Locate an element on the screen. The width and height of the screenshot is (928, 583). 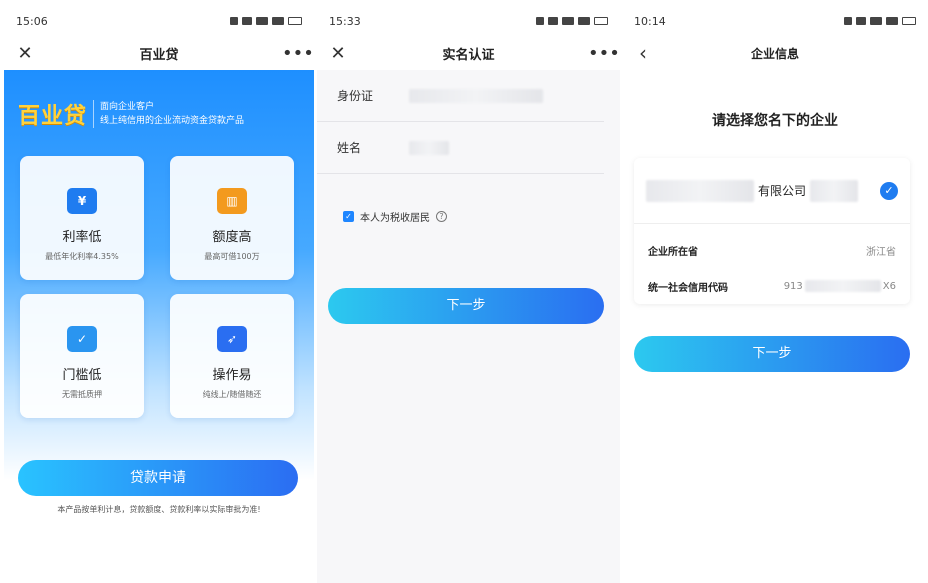
help-icon: ? is located at coordinates (441, 216).